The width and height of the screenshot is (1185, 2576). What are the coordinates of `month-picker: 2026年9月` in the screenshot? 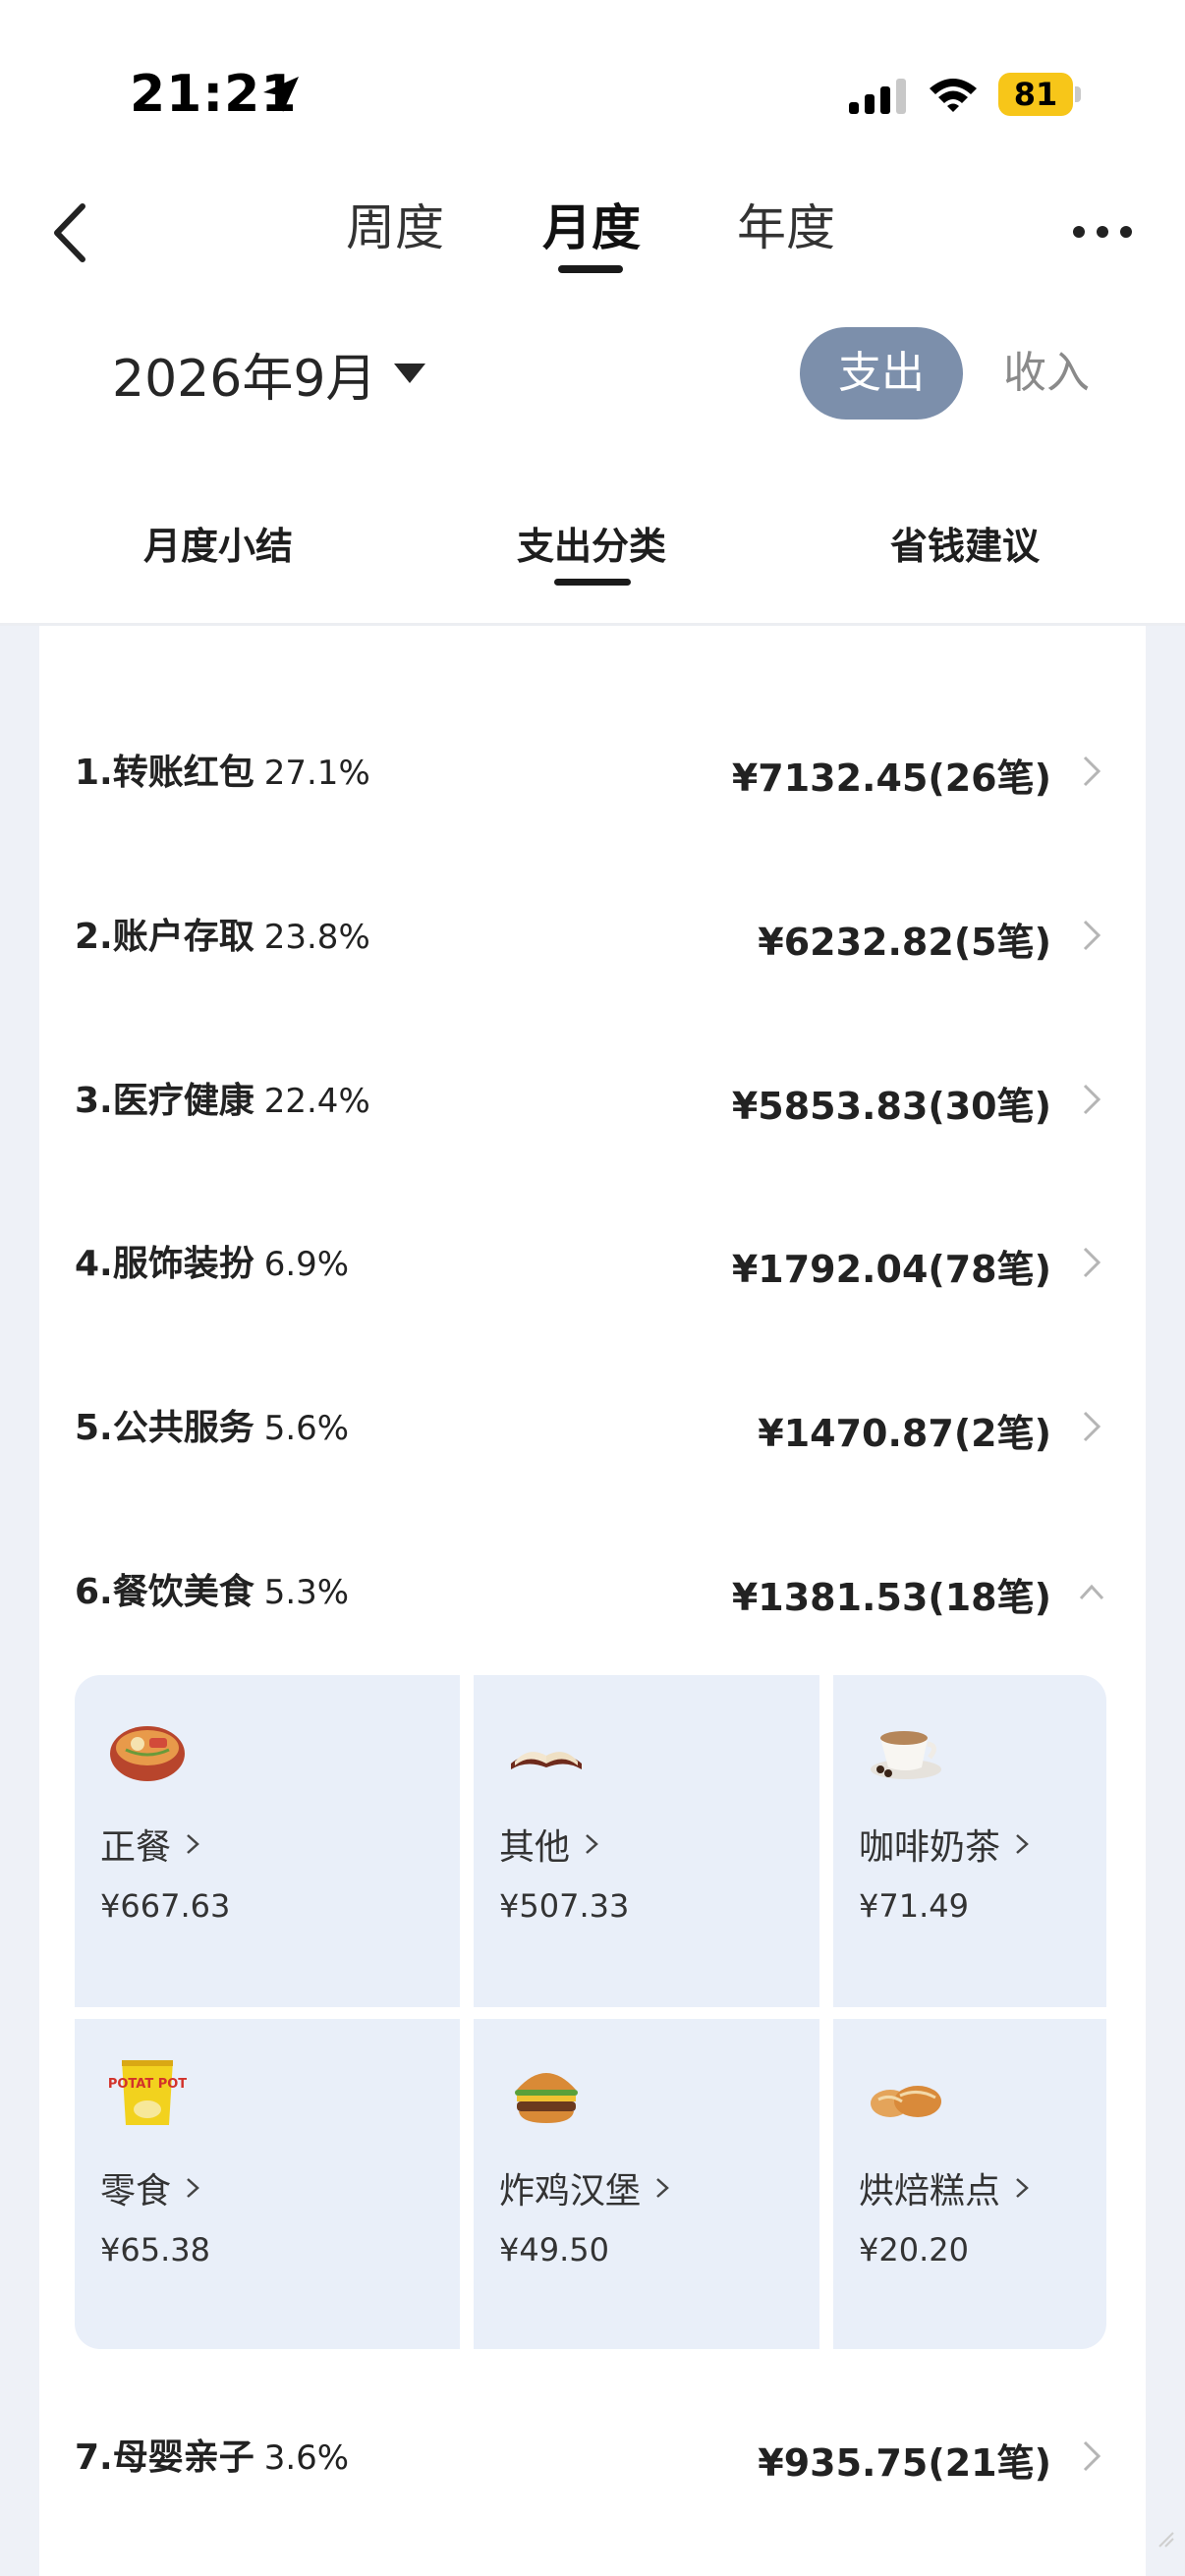 It's located at (269, 373).